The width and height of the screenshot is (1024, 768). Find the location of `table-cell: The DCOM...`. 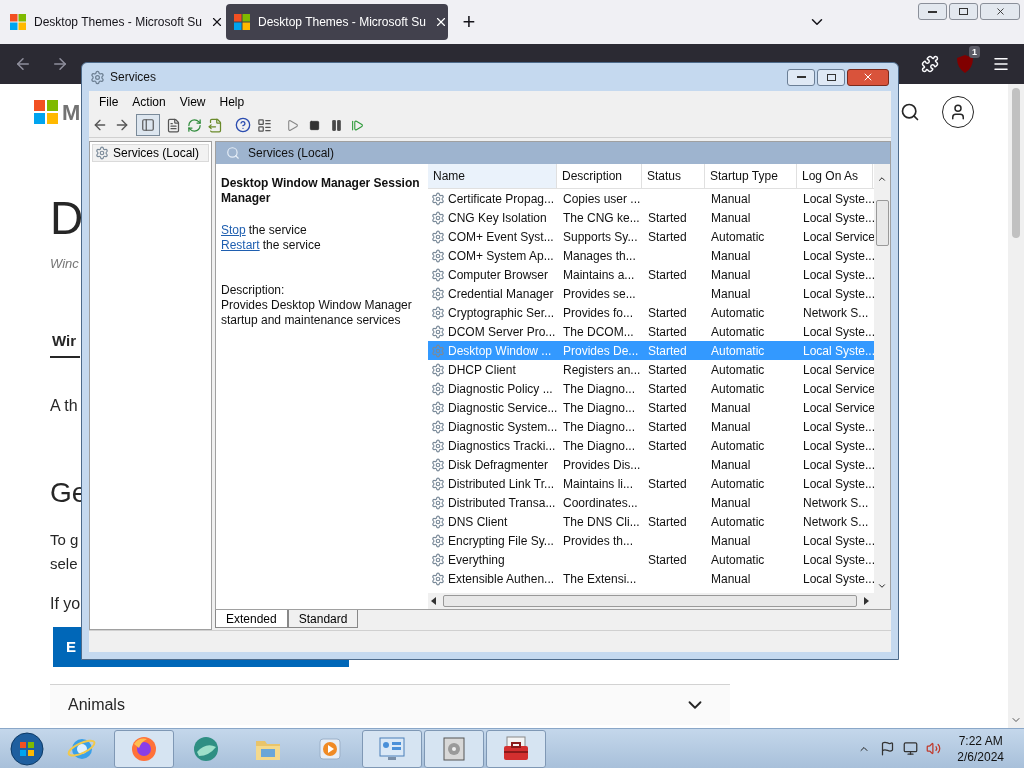

table-cell: The DCOM... is located at coordinates (598, 331).